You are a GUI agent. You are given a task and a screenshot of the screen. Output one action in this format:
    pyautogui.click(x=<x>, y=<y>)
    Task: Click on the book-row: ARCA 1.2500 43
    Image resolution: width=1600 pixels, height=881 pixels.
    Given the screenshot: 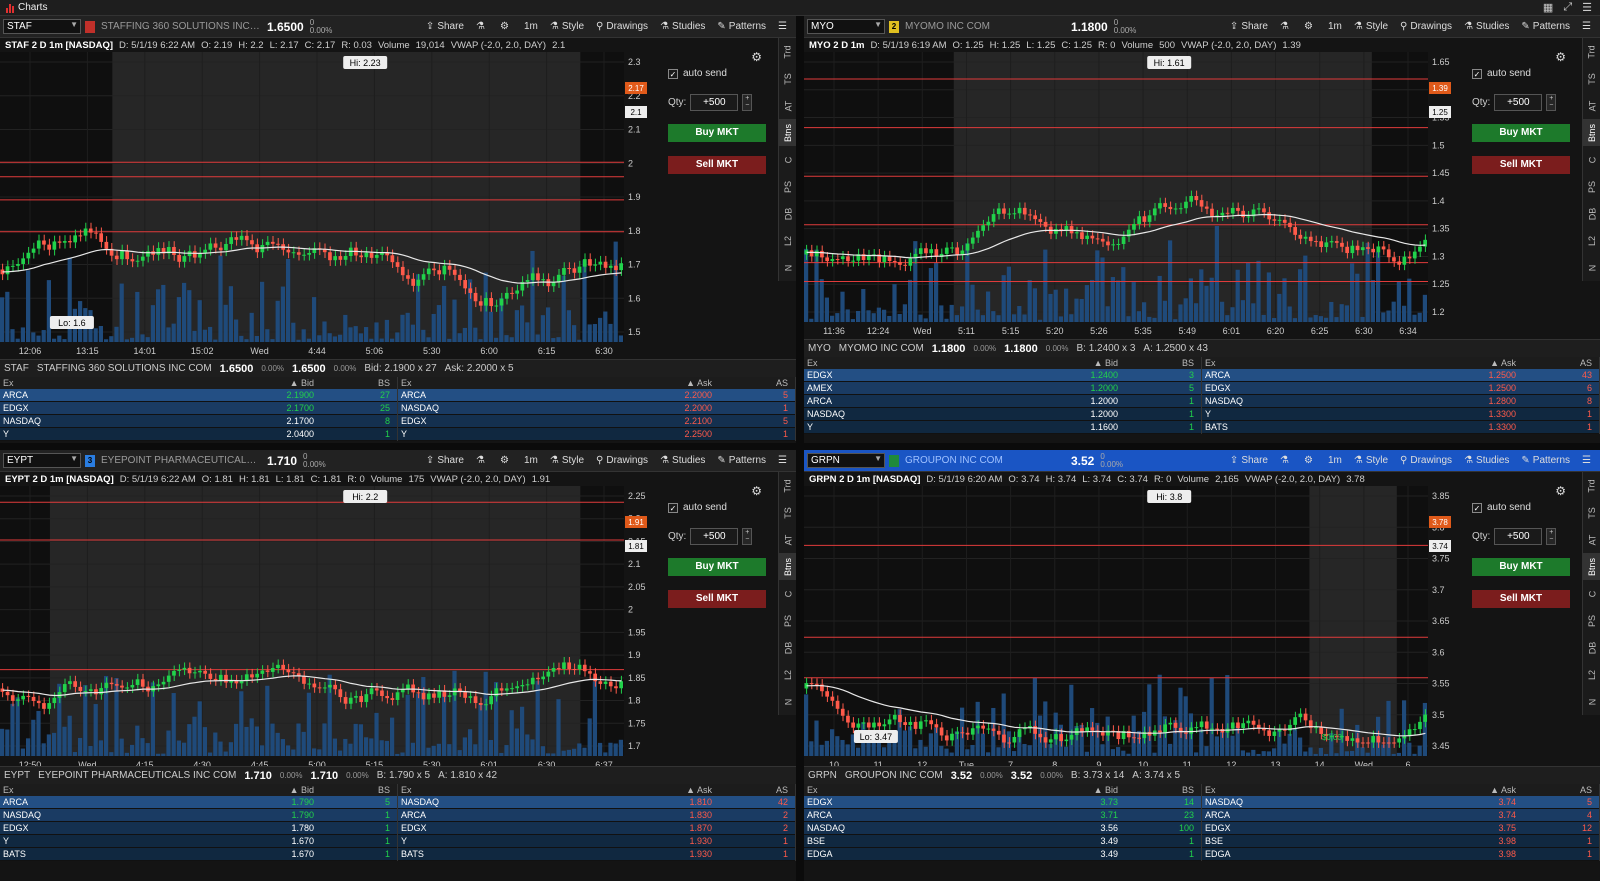 What is the action you would take?
    pyautogui.click(x=1400, y=375)
    